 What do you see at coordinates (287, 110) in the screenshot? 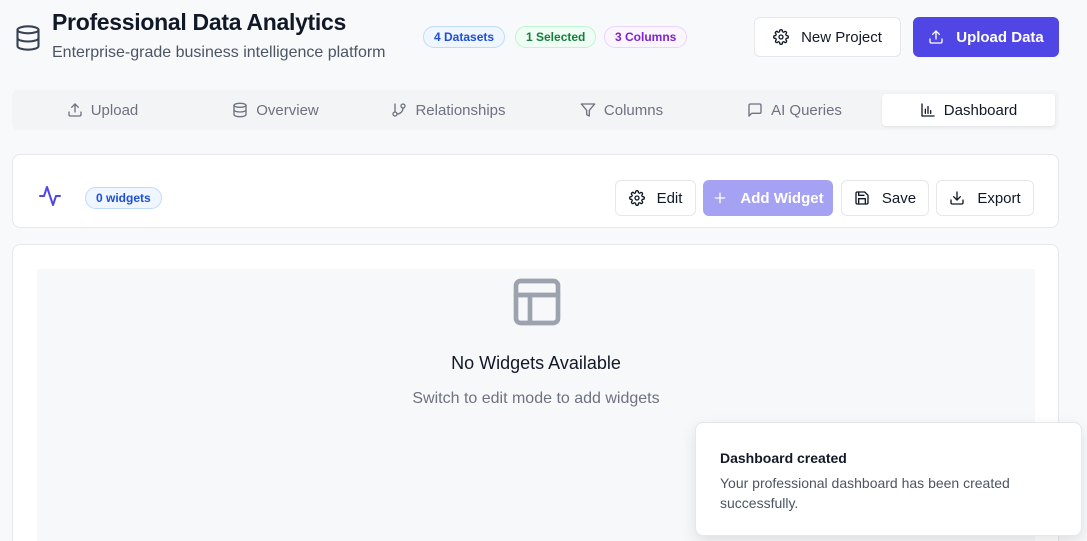
I see `tab-label: Overview` at bounding box center [287, 110].